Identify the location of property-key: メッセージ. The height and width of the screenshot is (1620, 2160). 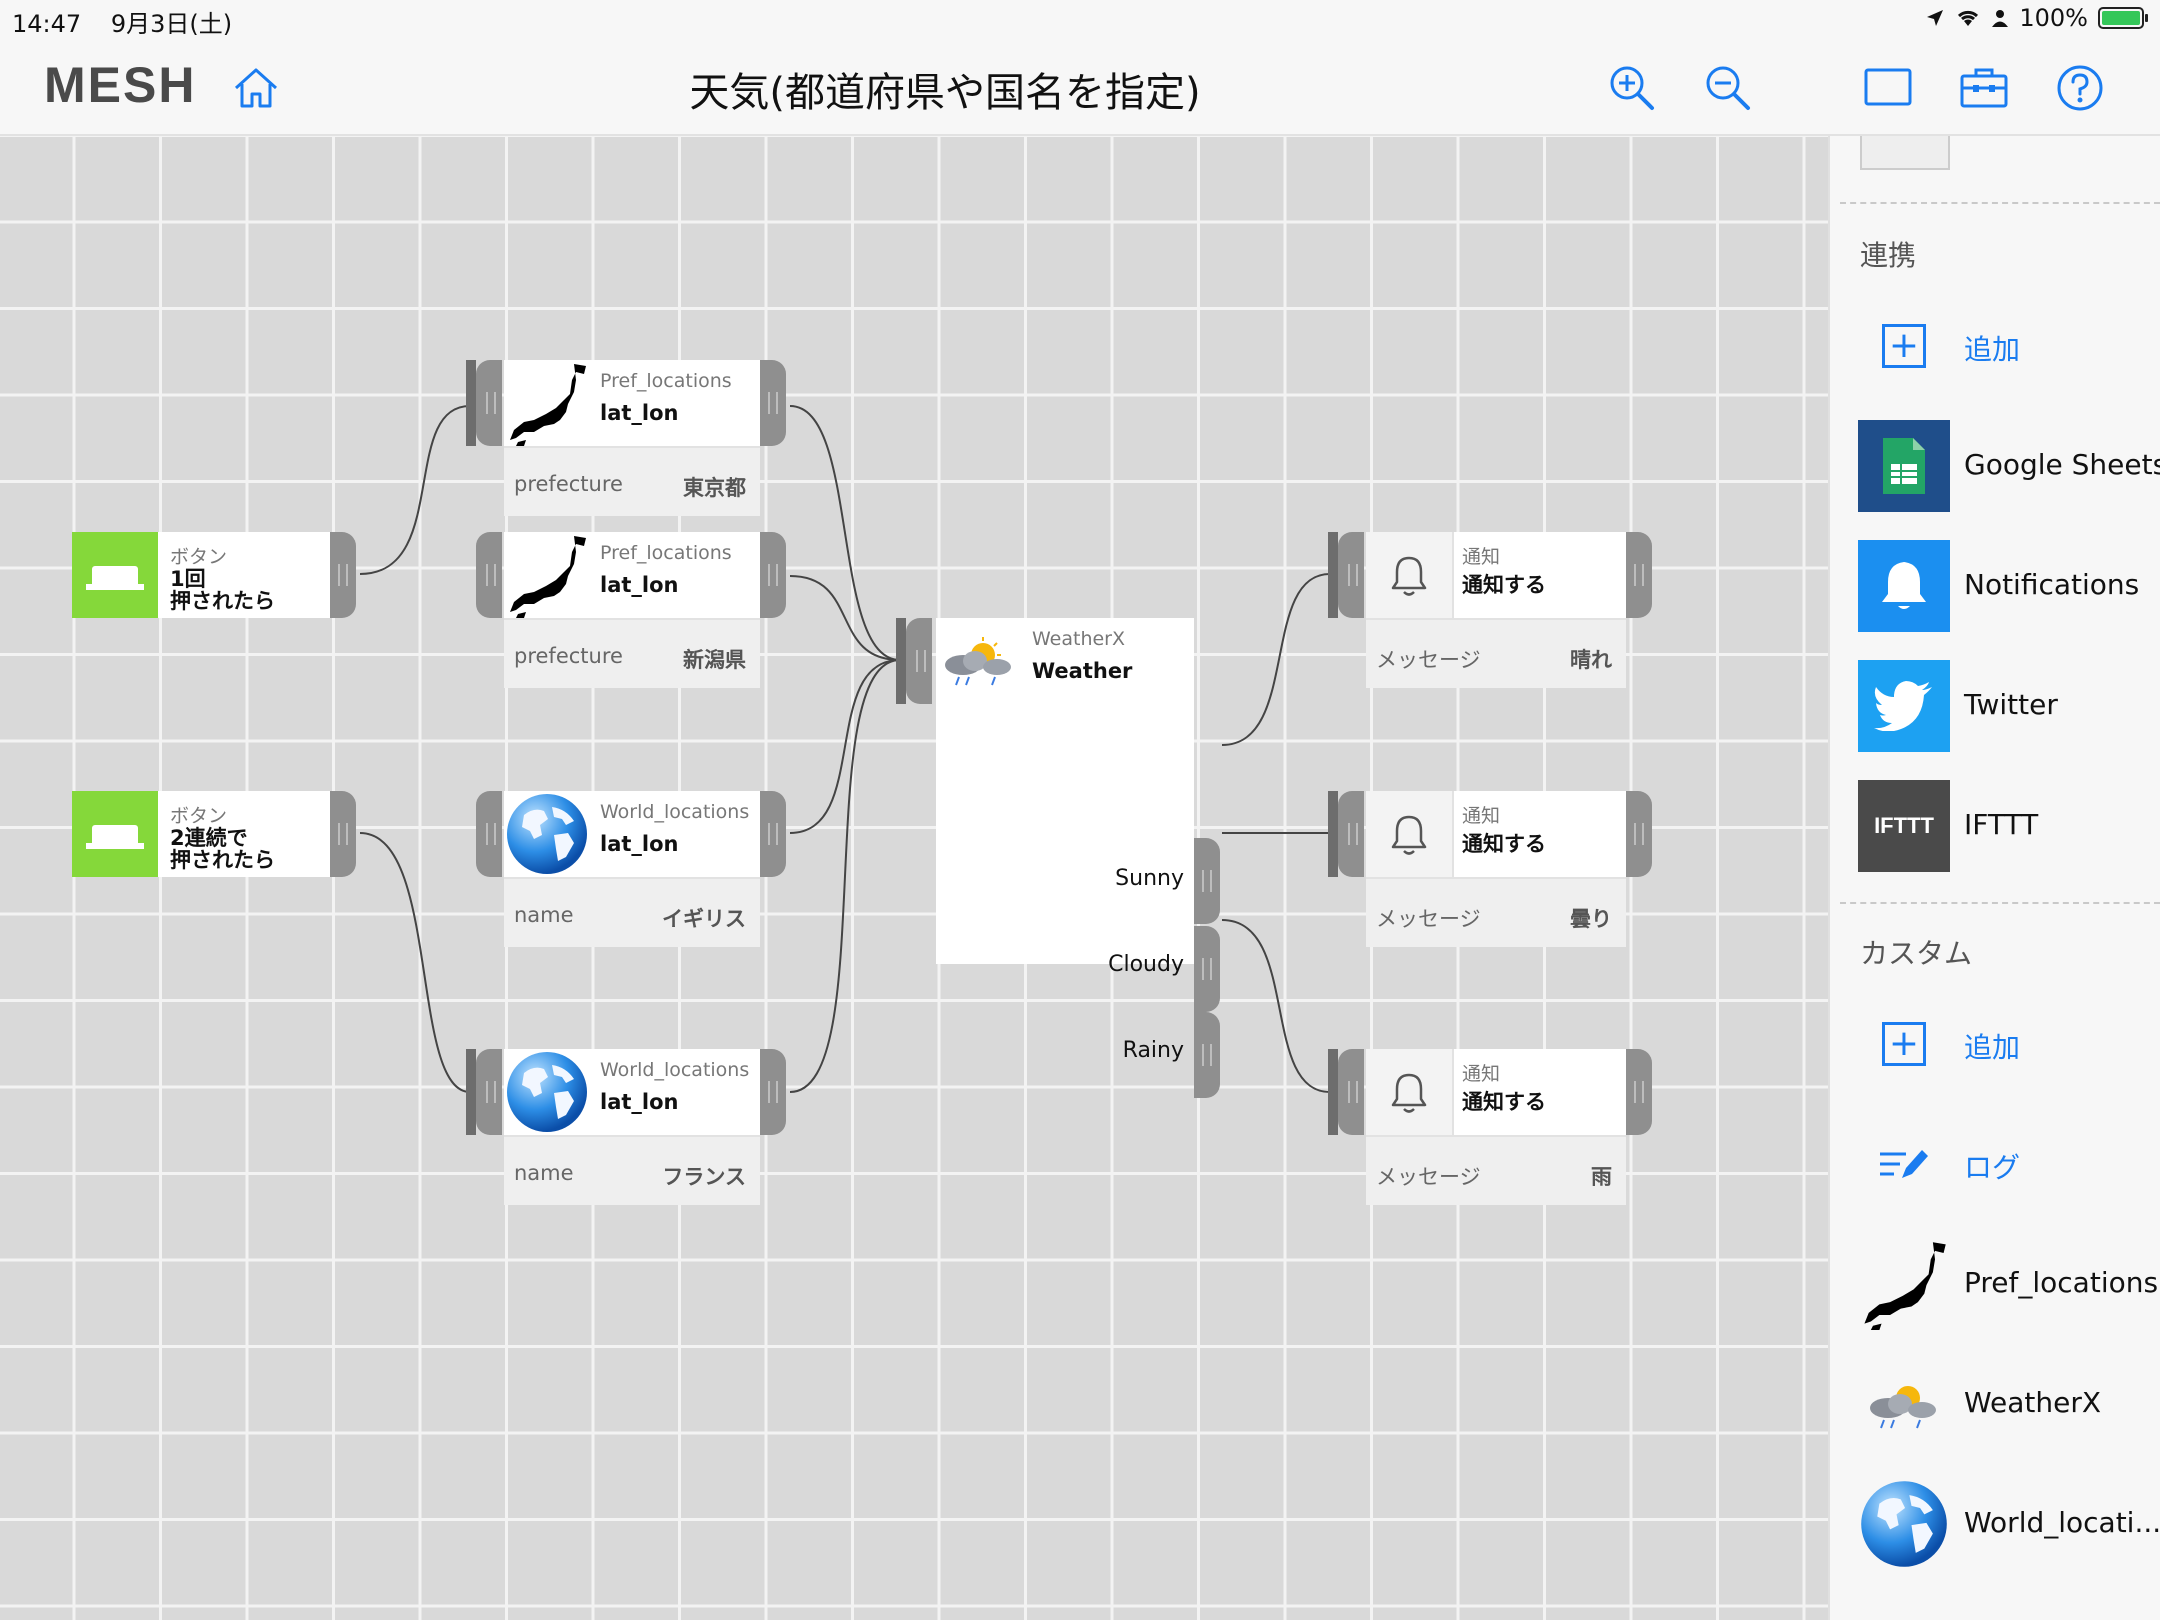
(1428, 919).